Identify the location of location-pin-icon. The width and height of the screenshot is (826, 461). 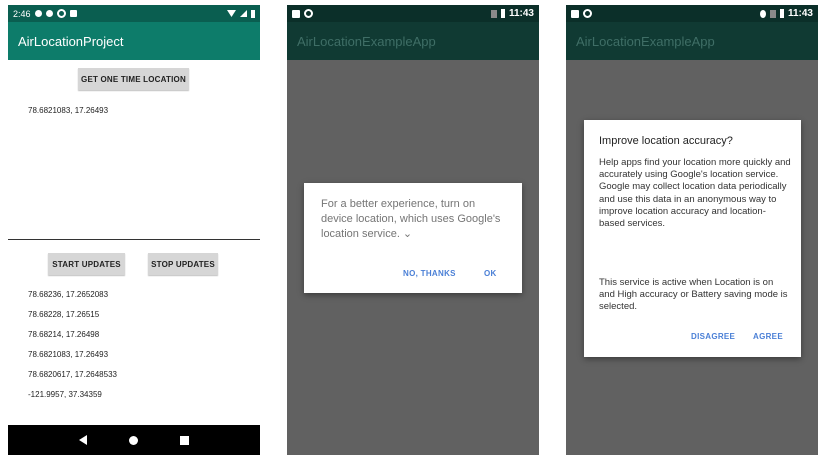
(762, 13).